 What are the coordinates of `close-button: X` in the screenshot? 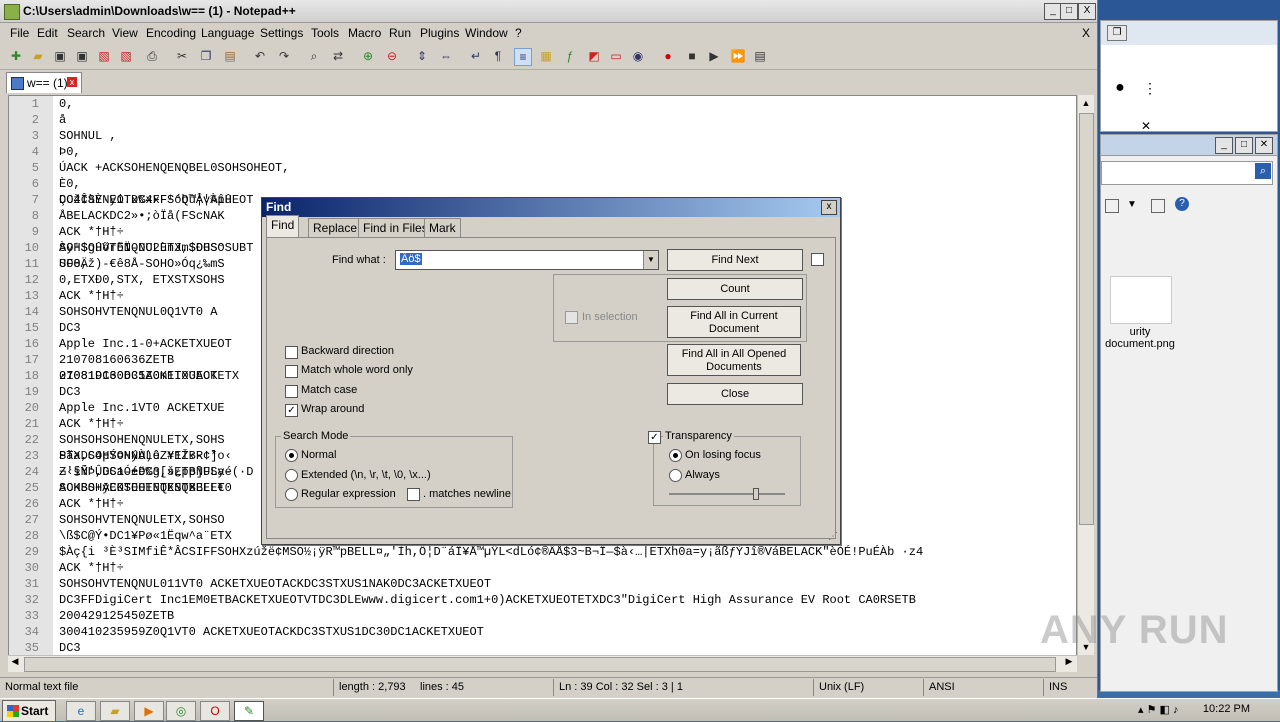 It's located at (1087, 11).